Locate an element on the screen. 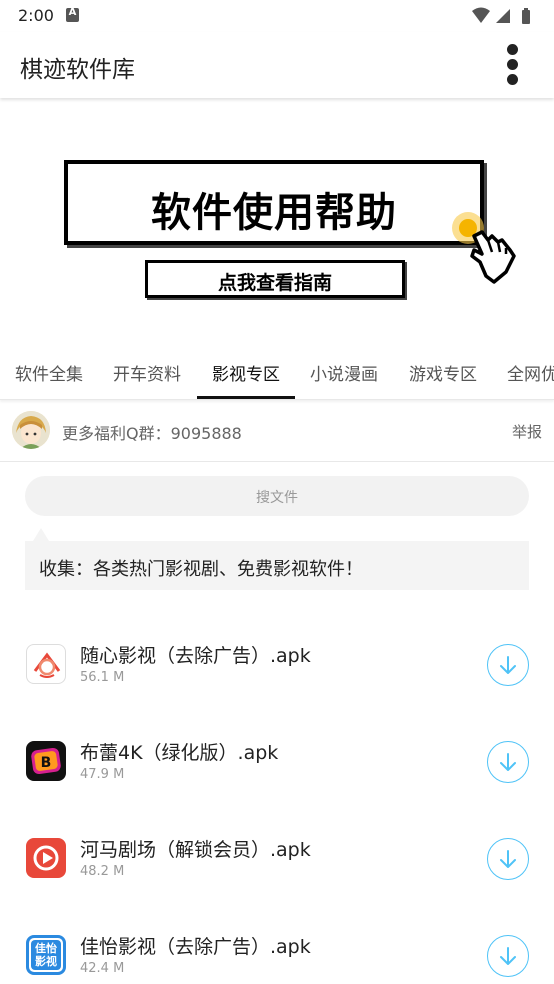  description-tail is located at coordinates (41, 534).